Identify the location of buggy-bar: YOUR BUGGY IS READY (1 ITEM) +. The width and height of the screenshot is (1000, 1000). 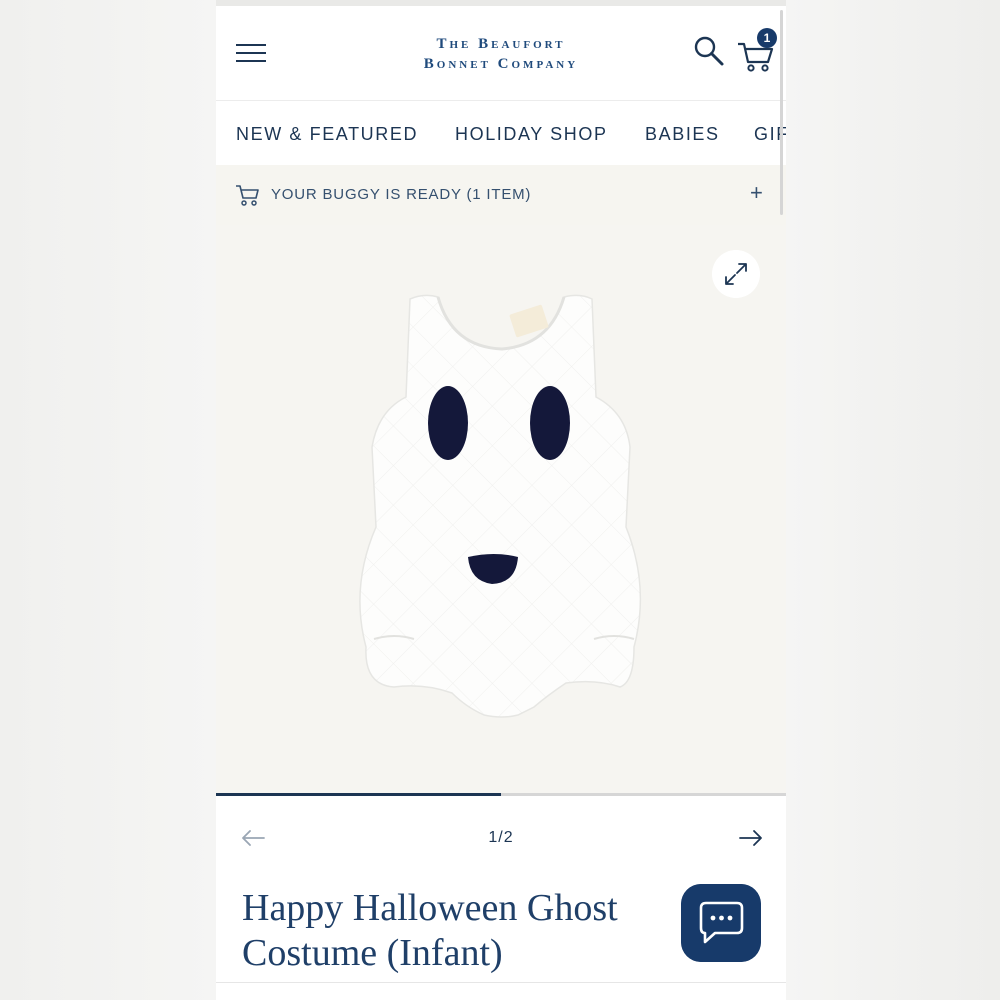
(501, 195).